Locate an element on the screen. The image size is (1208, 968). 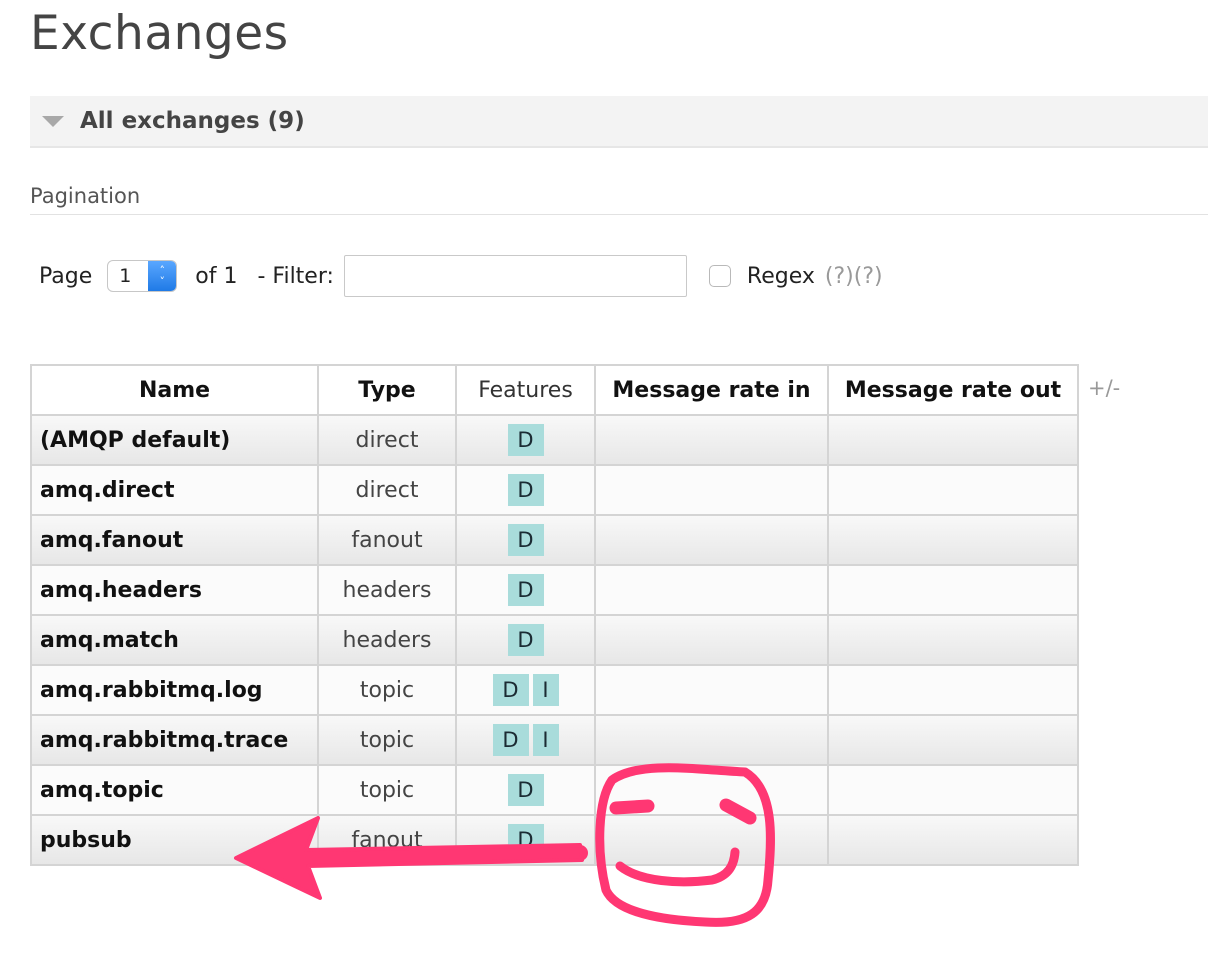
column-header-rate-in: Message rate in is located at coordinates (711, 390).